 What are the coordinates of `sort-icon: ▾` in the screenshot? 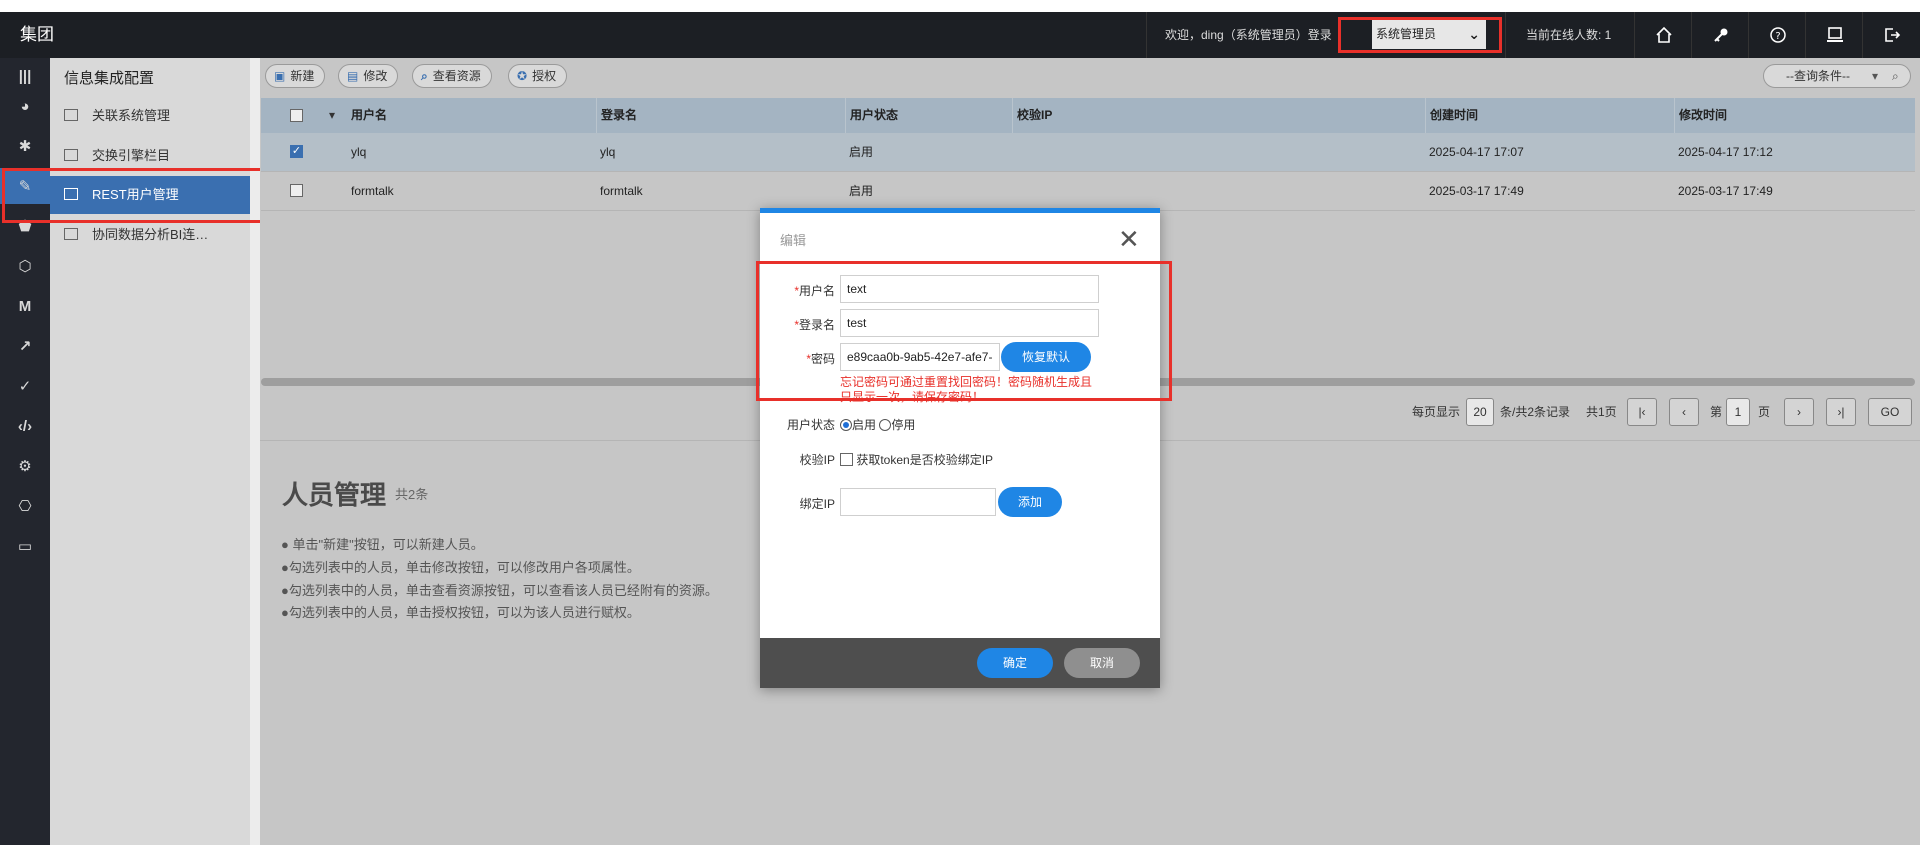 It's located at (332, 115).